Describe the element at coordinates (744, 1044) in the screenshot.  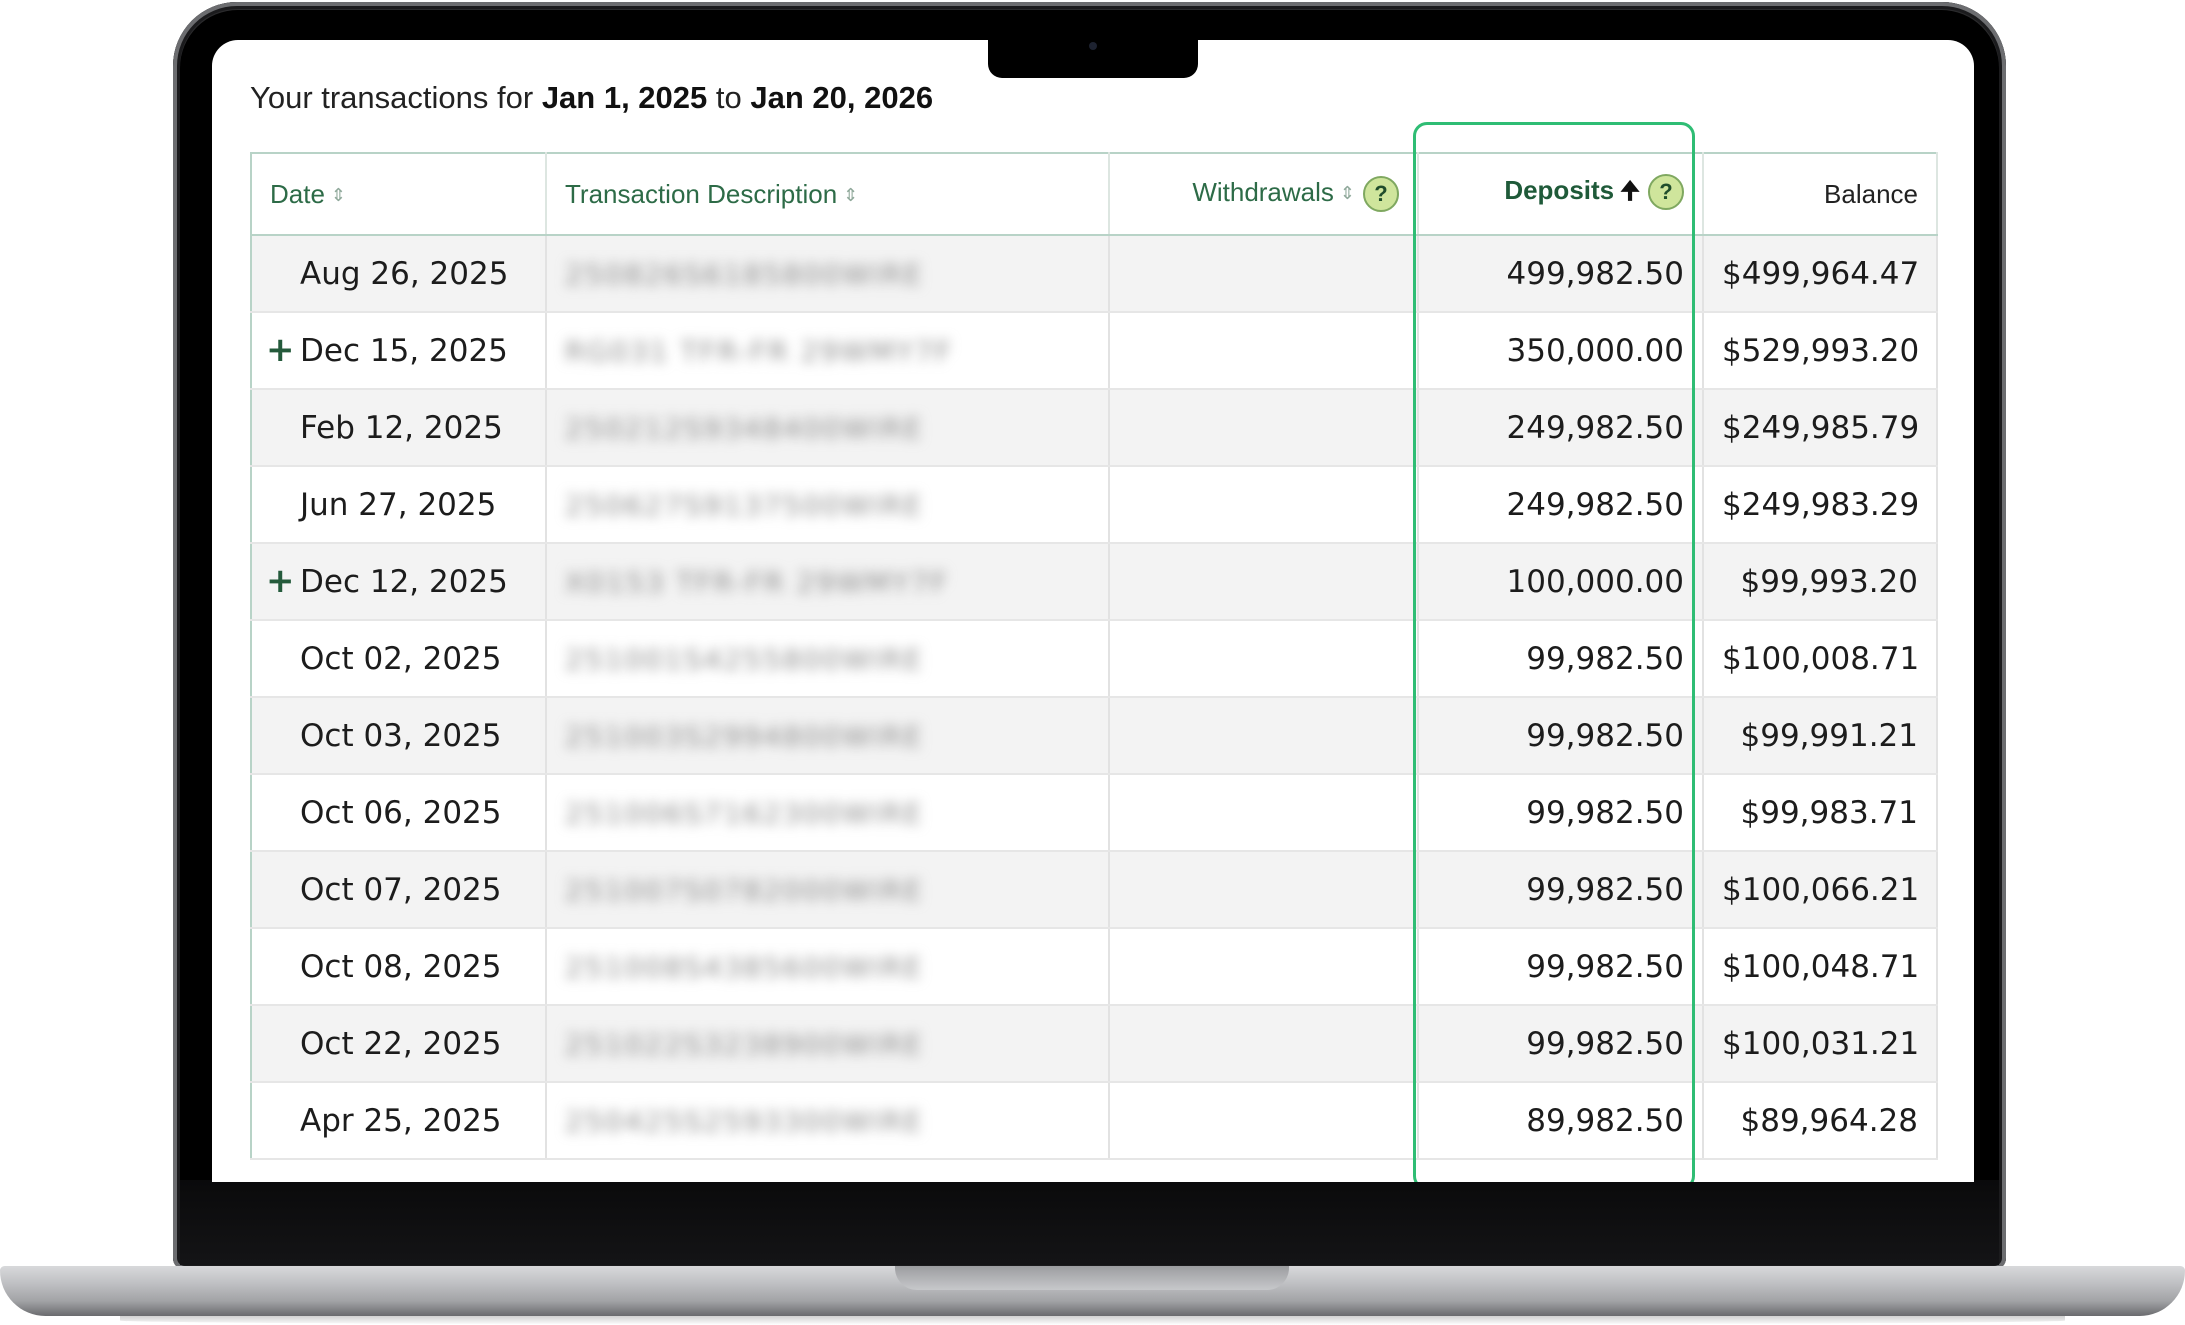
I see `description-text-redacted: 251022S3238900WIRE` at that location.